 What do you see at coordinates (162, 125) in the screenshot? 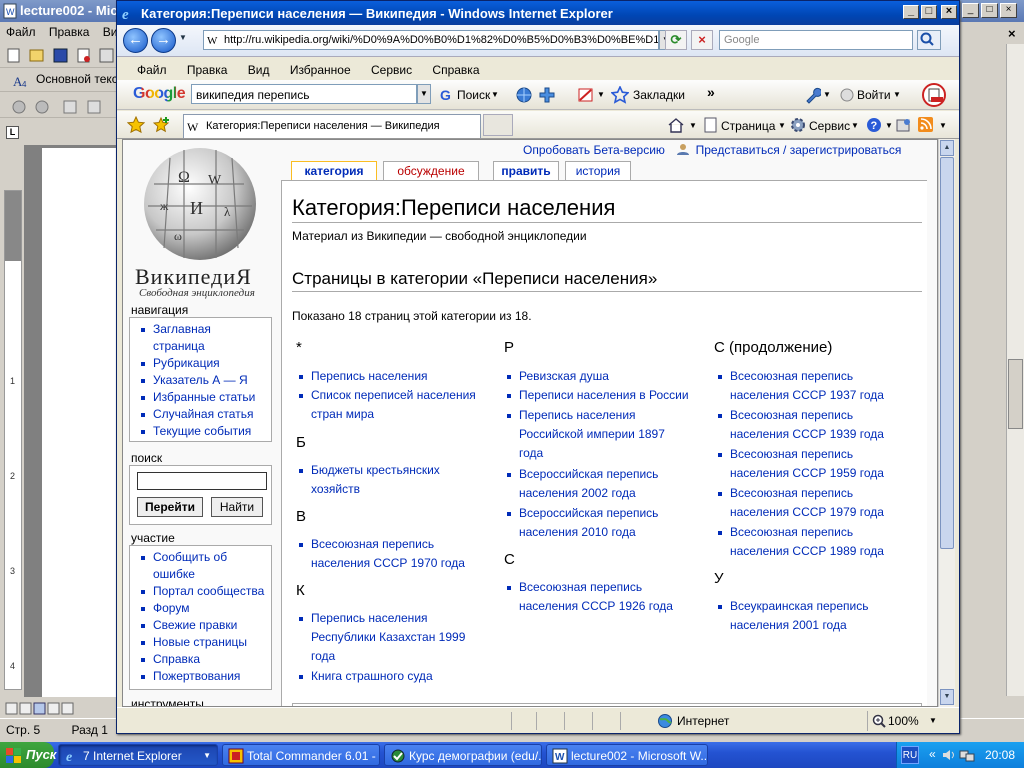
I see `add-favorite-icon` at bounding box center [162, 125].